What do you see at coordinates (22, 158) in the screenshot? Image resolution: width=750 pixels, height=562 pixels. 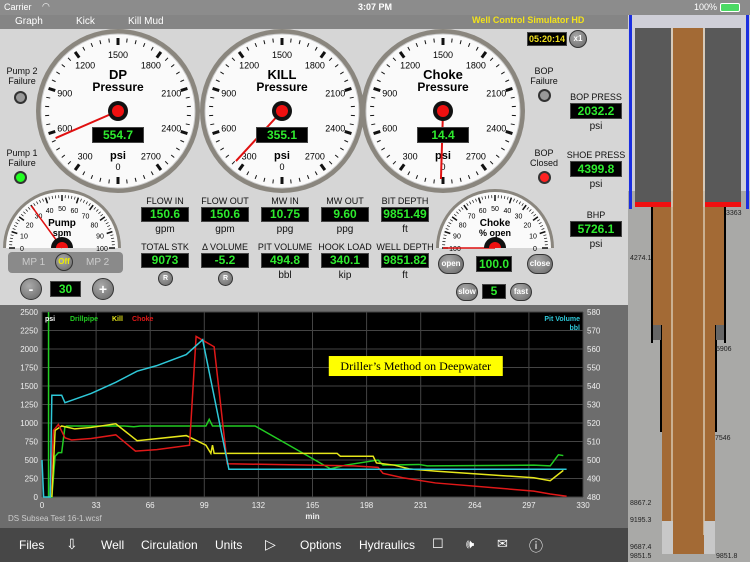 I see `pump1-failure-label: Pump 1 Failure` at bounding box center [22, 158].